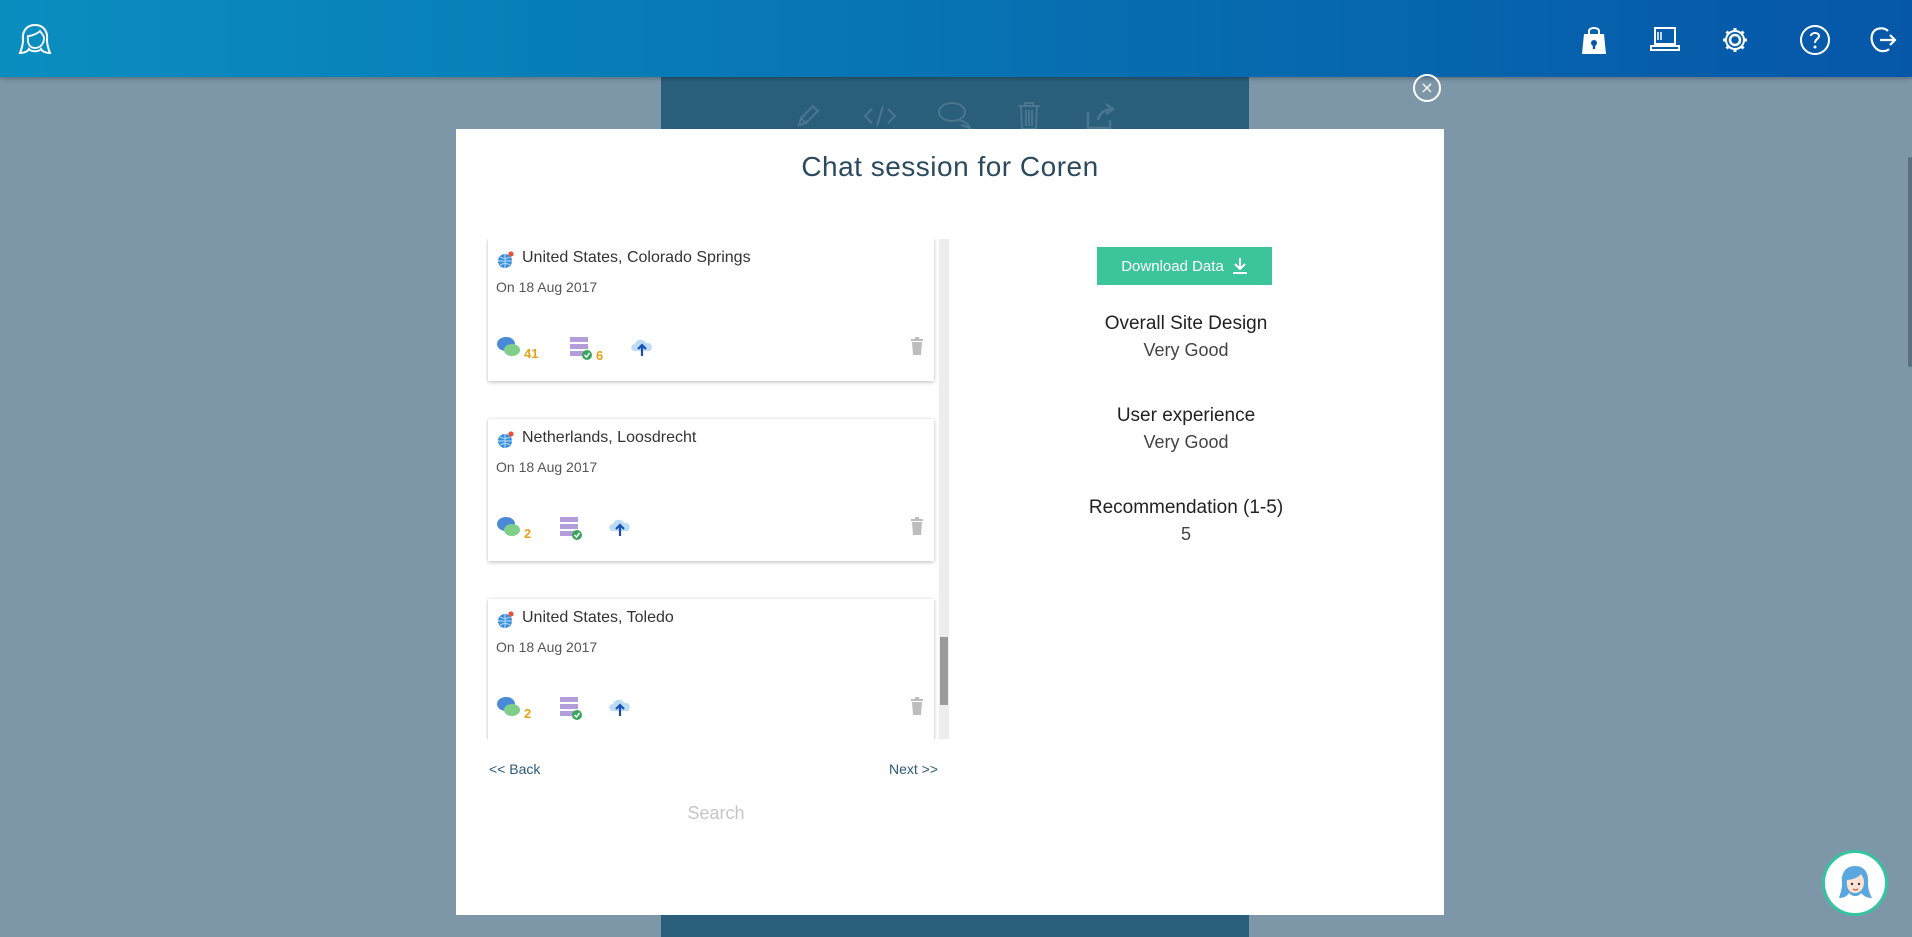 This screenshot has height=937, width=1912. What do you see at coordinates (956, 38) in the screenshot?
I see `top-navbar` at bounding box center [956, 38].